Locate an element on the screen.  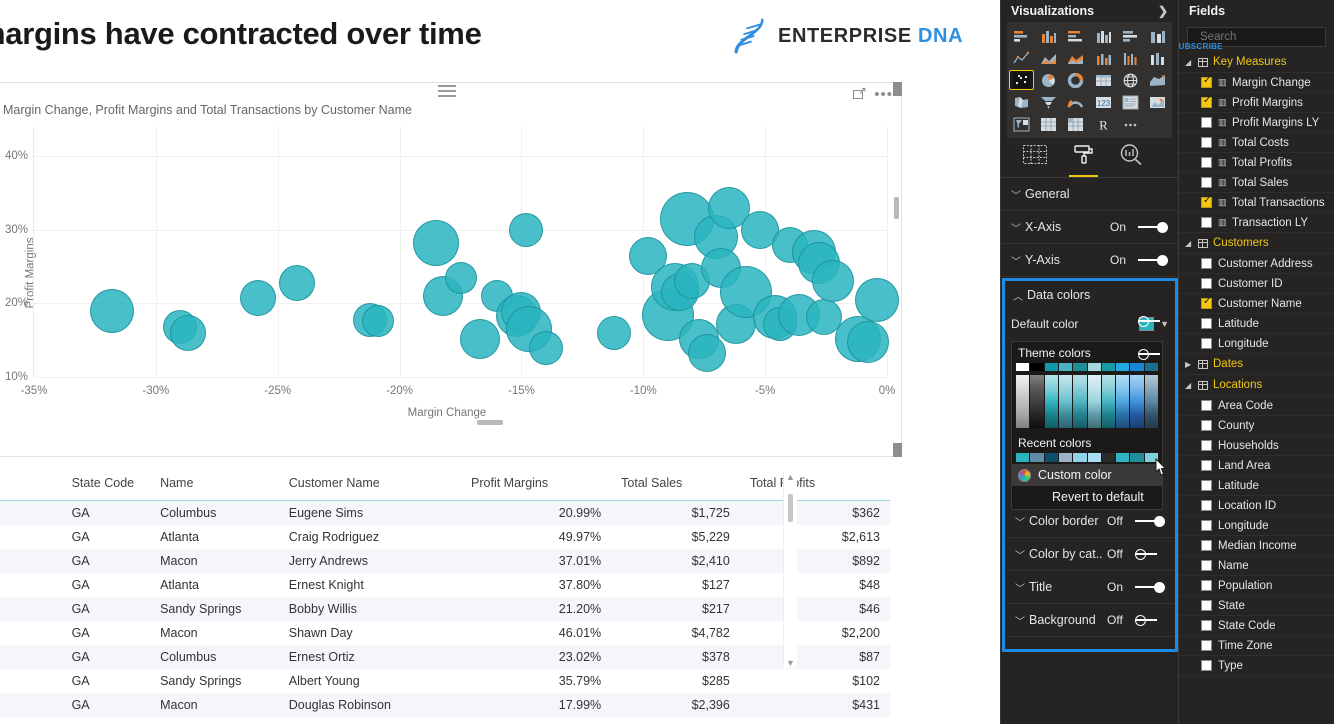
fields-tab is located at coordinates (1035, 160).